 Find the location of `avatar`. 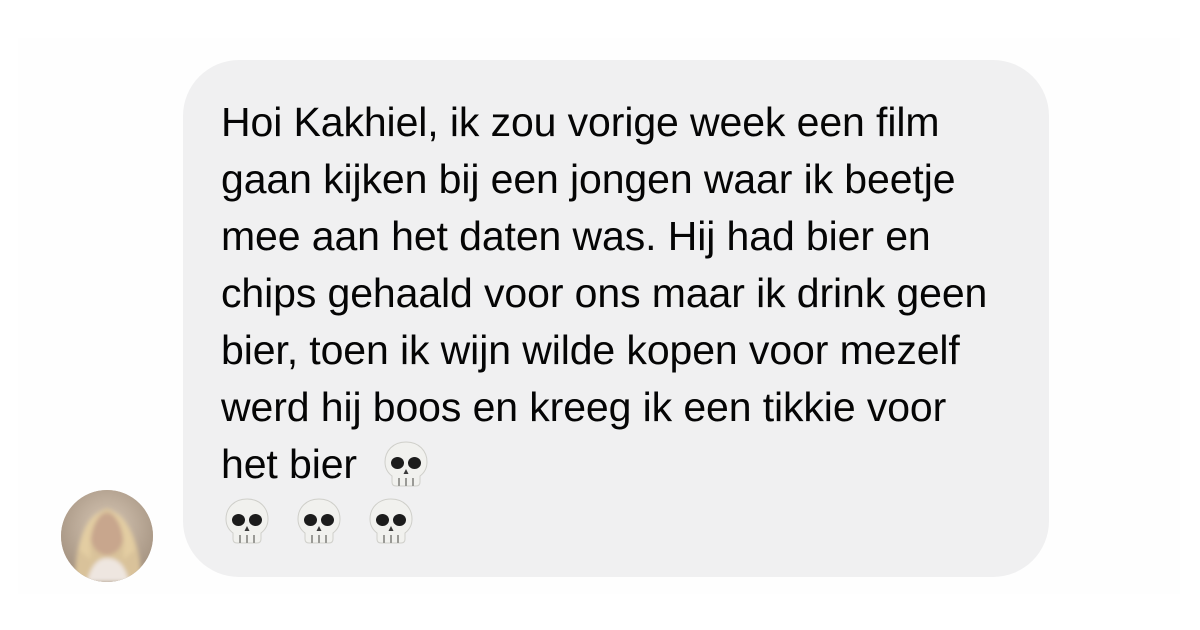

avatar is located at coordinates (107, 536).